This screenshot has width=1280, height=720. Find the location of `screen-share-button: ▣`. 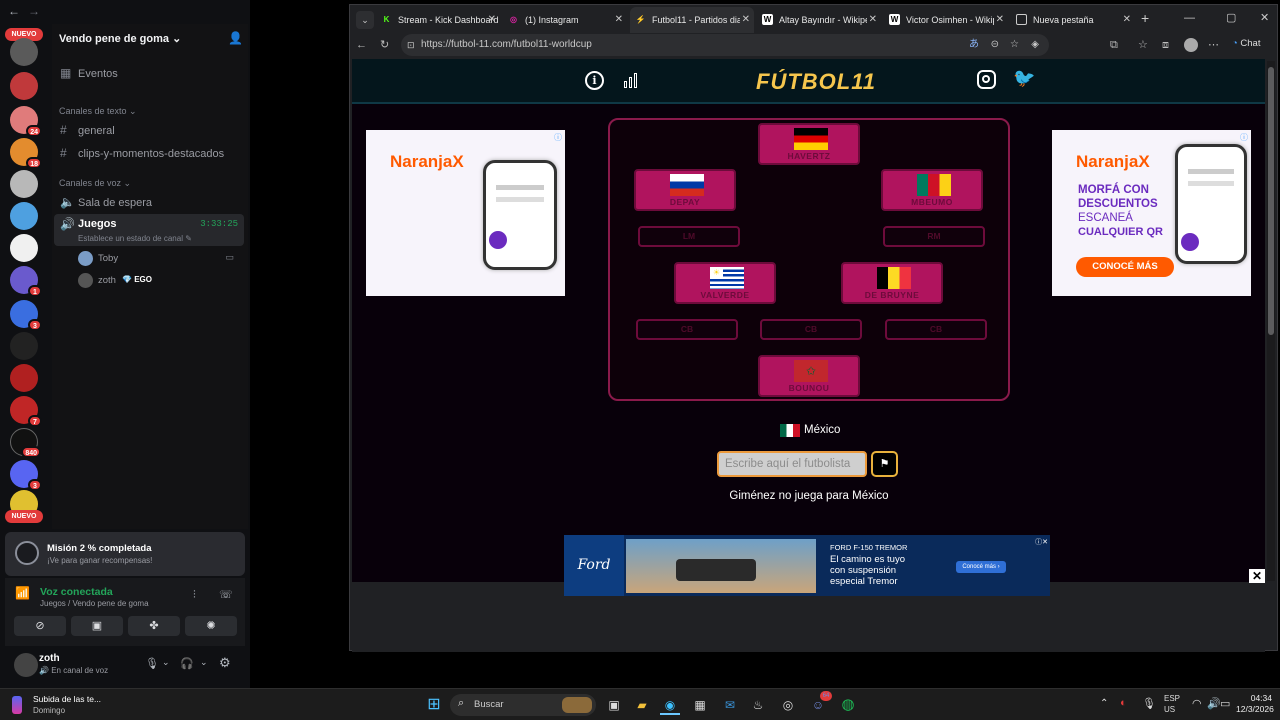

screen-share-button: ▣ is located at coordinates (97, 626).